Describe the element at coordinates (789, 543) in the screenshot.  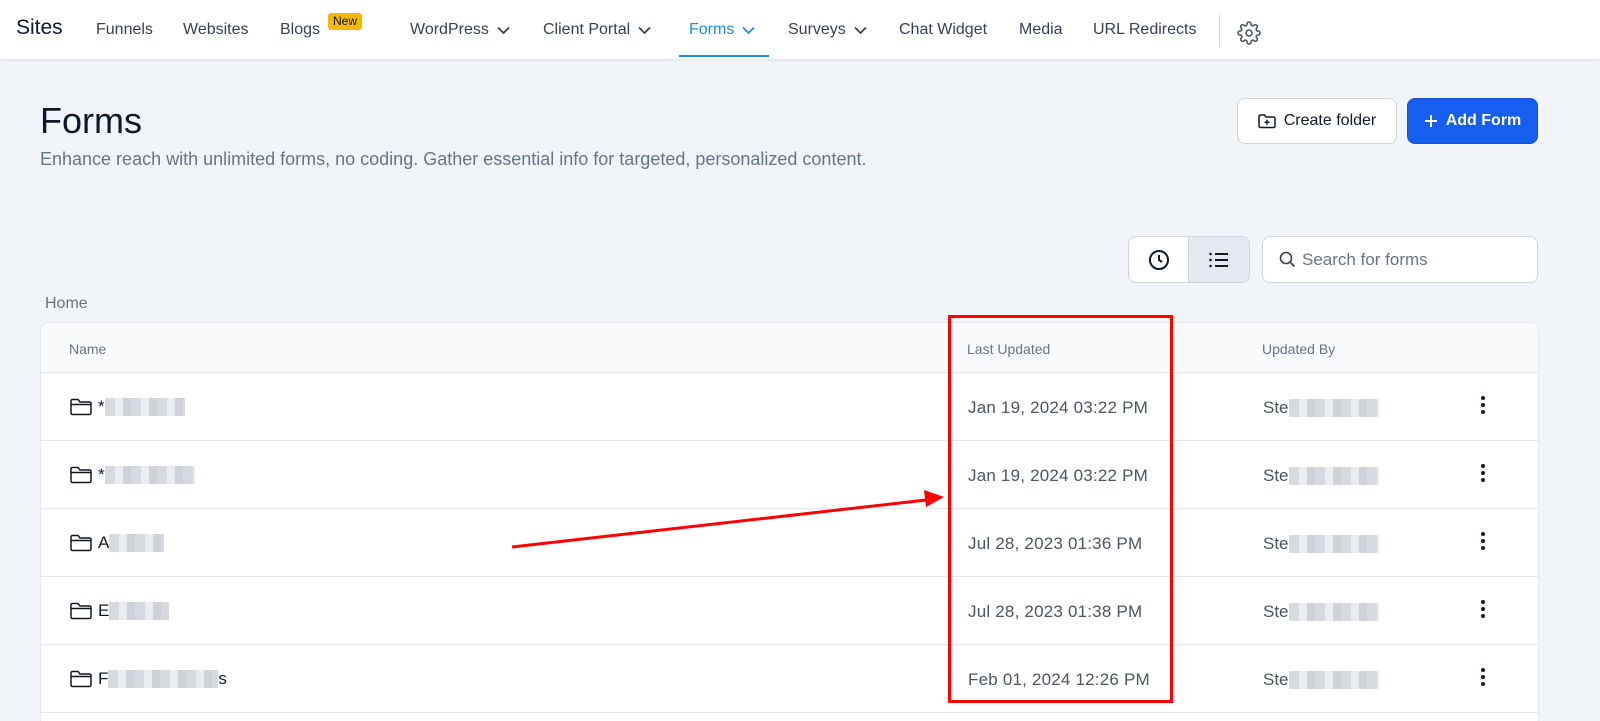
I see `table-row: A Jul 28, 2023 01:36 PM Ste` at that location.